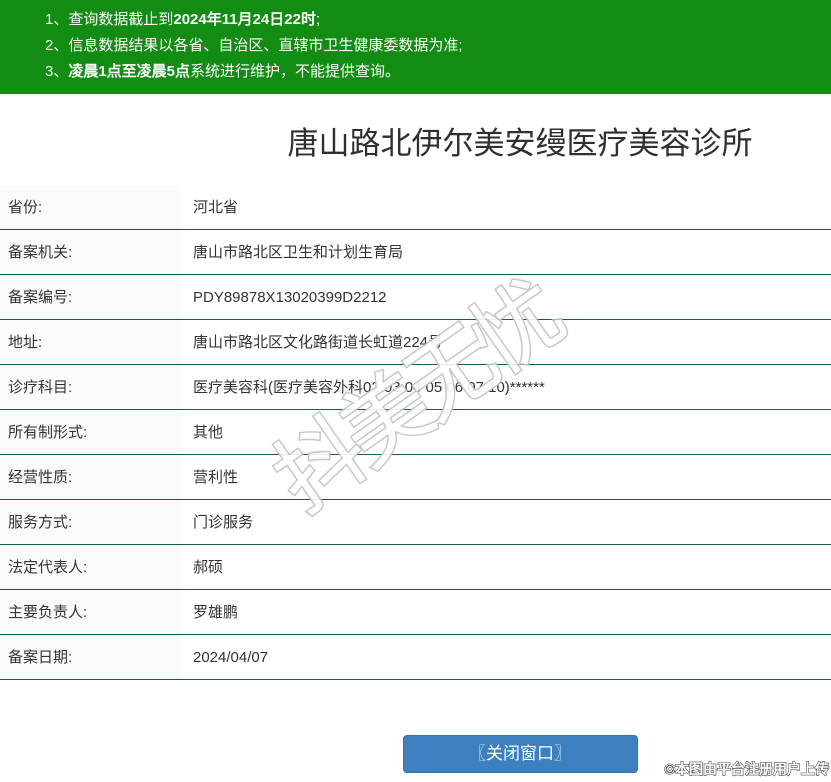 The width and height of the screenshot is (831, 782). What do you see at coordinates (415, 297) in the screenshot?
I see `table-row: 备案编号: PDY89878X13020399D2212` at bounding box center [415, 297].